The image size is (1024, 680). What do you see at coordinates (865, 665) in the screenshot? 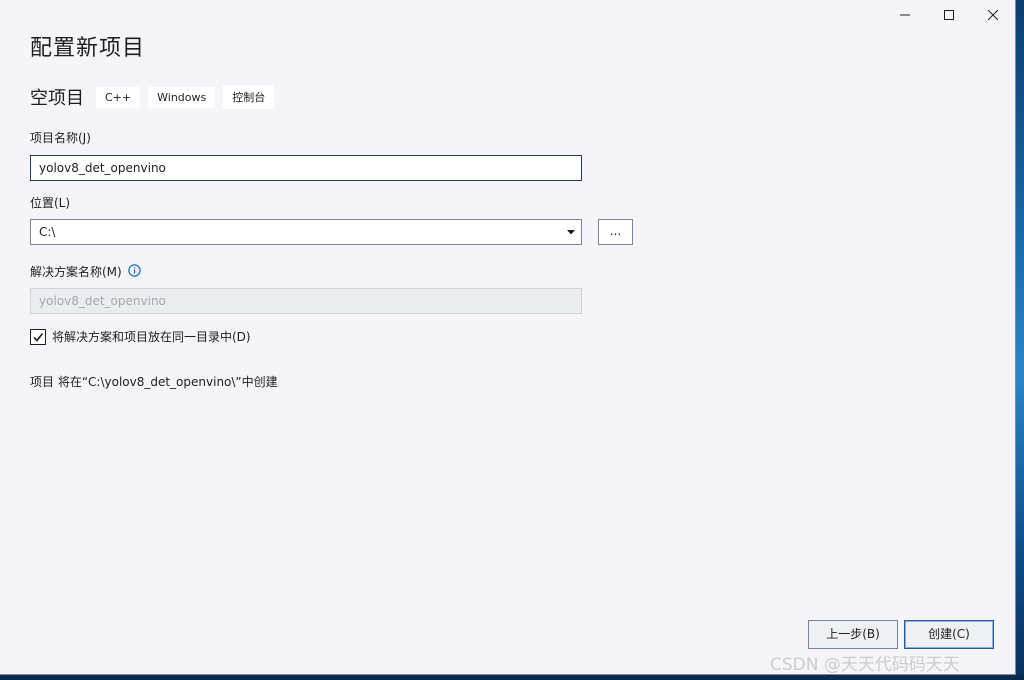
I see `watermark: CSDN @天天代码码天天` at bounding box center [865, 665].